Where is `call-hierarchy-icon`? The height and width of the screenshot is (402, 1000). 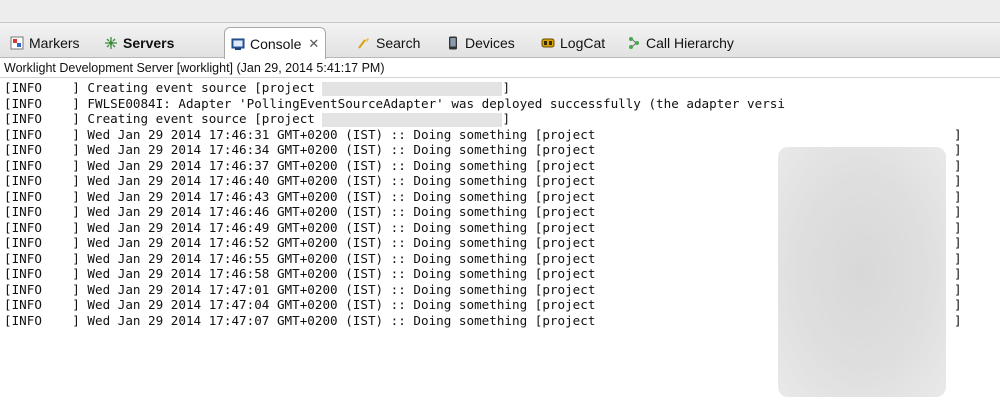
call-hierarchy-icon is located at coordinates (634, 43).